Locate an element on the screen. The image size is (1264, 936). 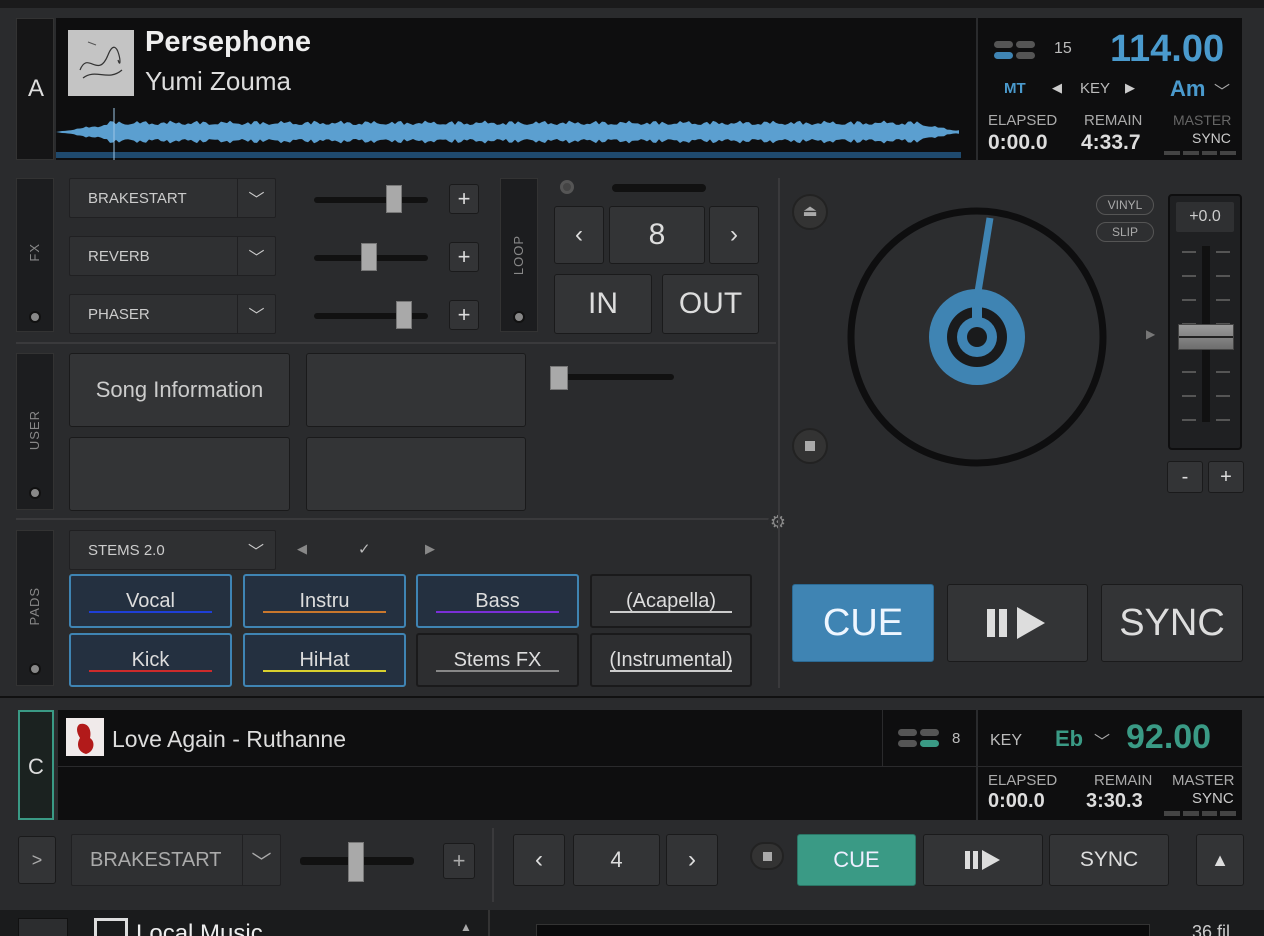
pad-label: HiHat is located at coordinates (324, 659).